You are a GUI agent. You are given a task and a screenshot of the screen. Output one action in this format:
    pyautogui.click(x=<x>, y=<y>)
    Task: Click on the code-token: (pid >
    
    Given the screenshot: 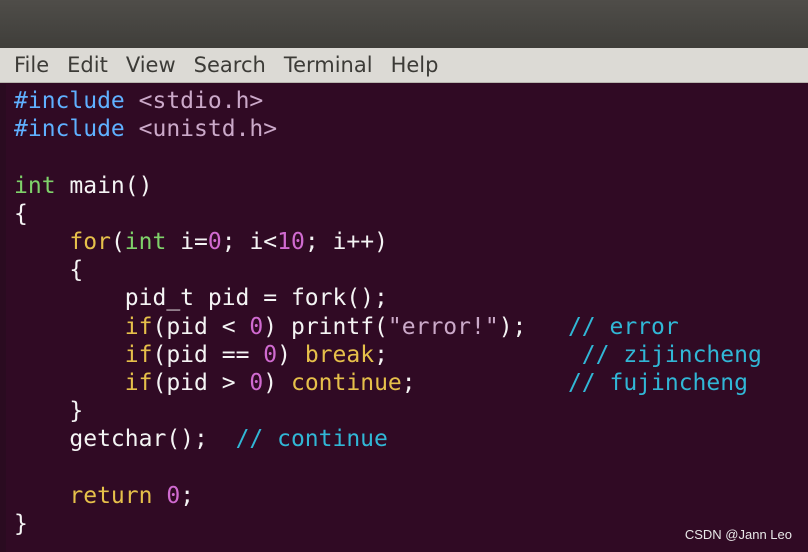 What is the action you would take?
    pyautogui.click(x=201, y=382)
    